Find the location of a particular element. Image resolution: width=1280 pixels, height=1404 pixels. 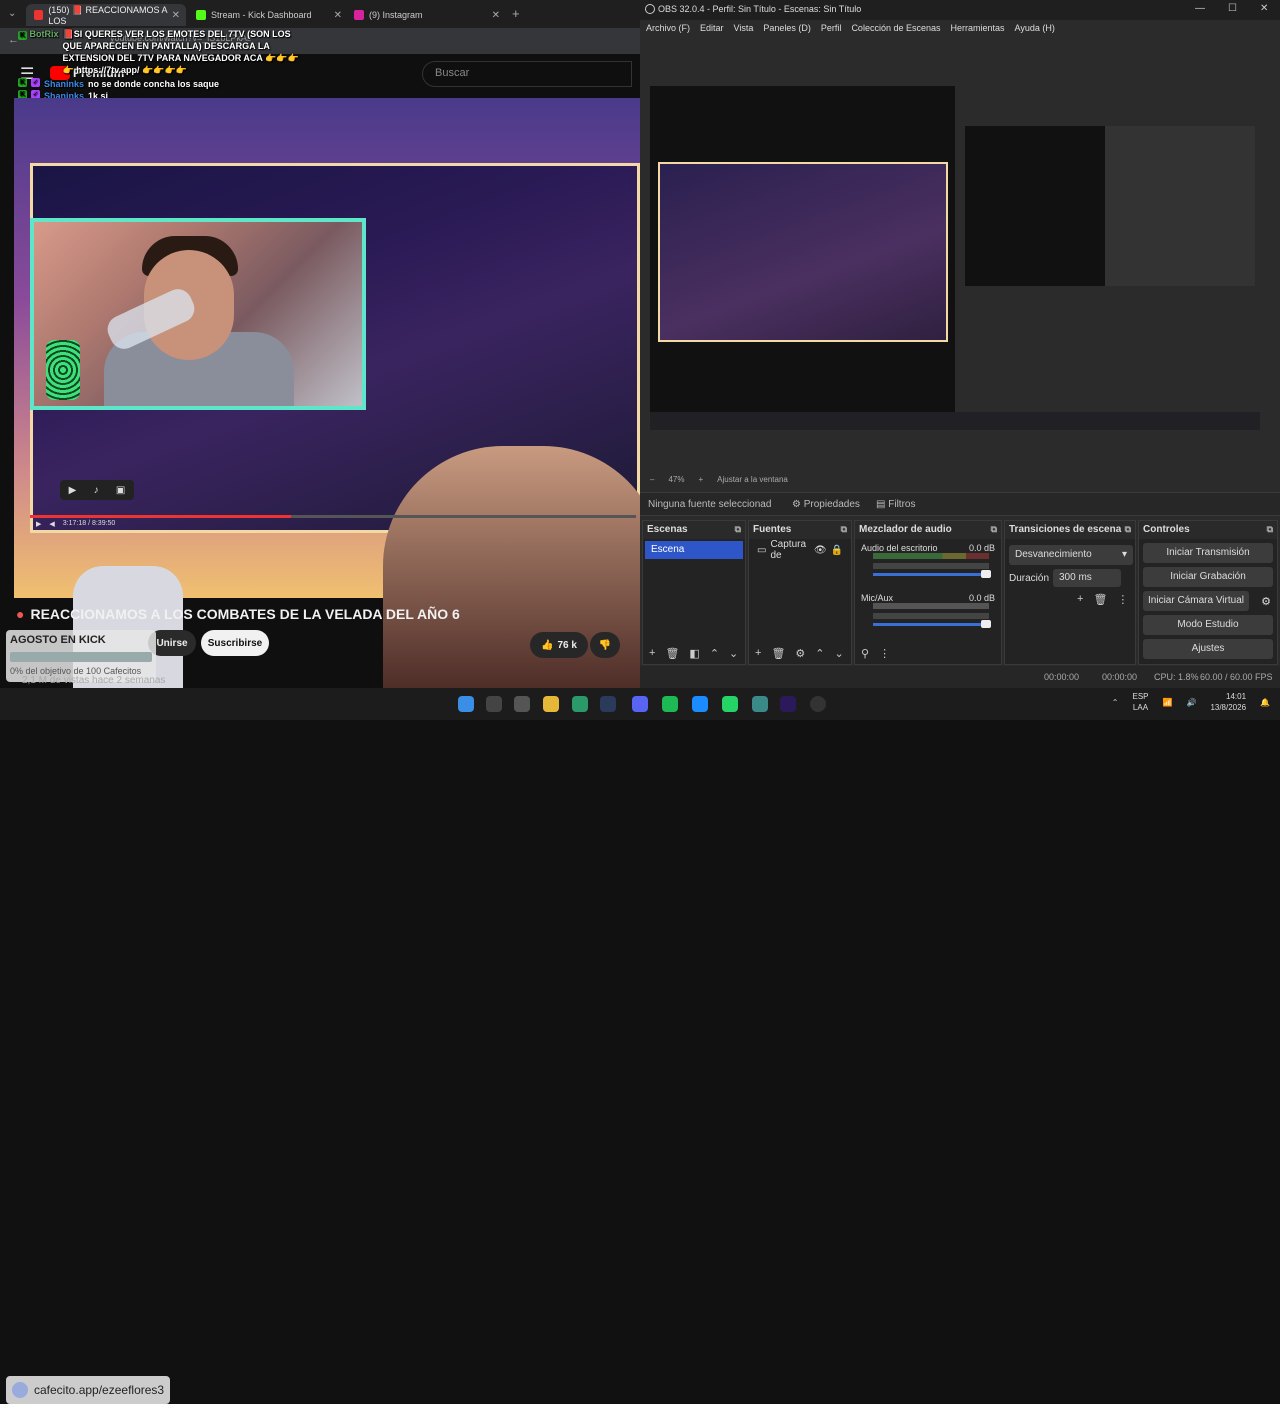

steam-icon is located at coordinates (608, 704).